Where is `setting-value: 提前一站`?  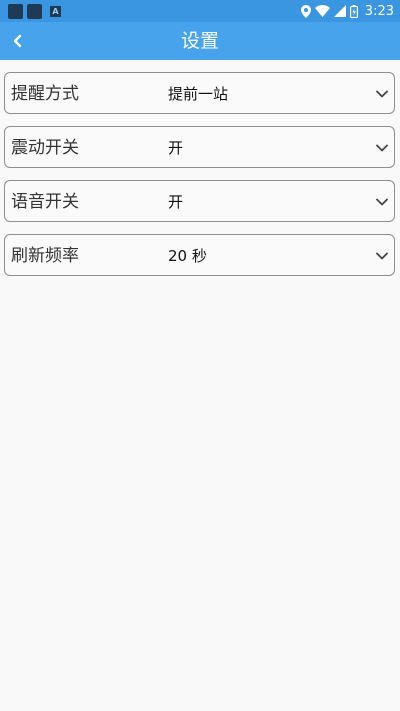
setting-value: 提前一站 is located at coordinates (198, 94).